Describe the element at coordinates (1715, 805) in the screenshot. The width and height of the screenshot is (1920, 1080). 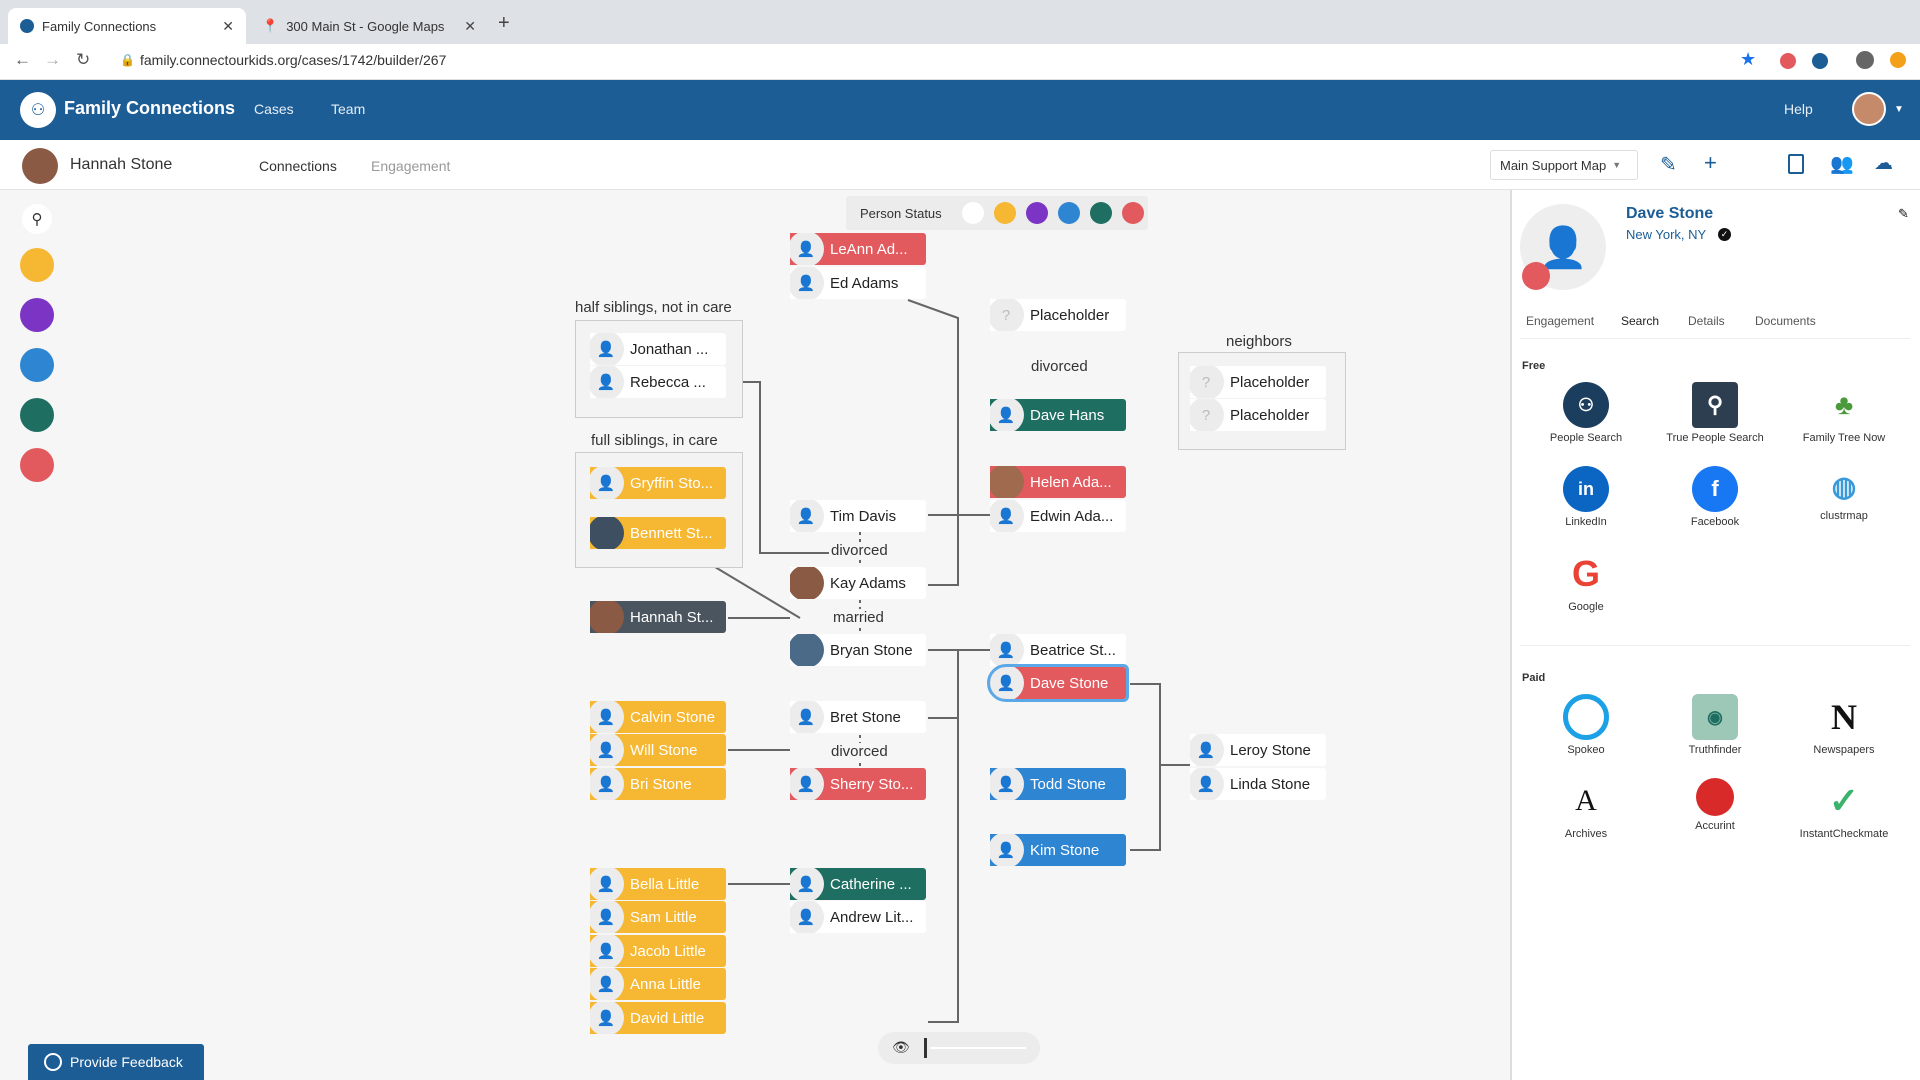
I see `search-app-accurint: Accurint` at that location.